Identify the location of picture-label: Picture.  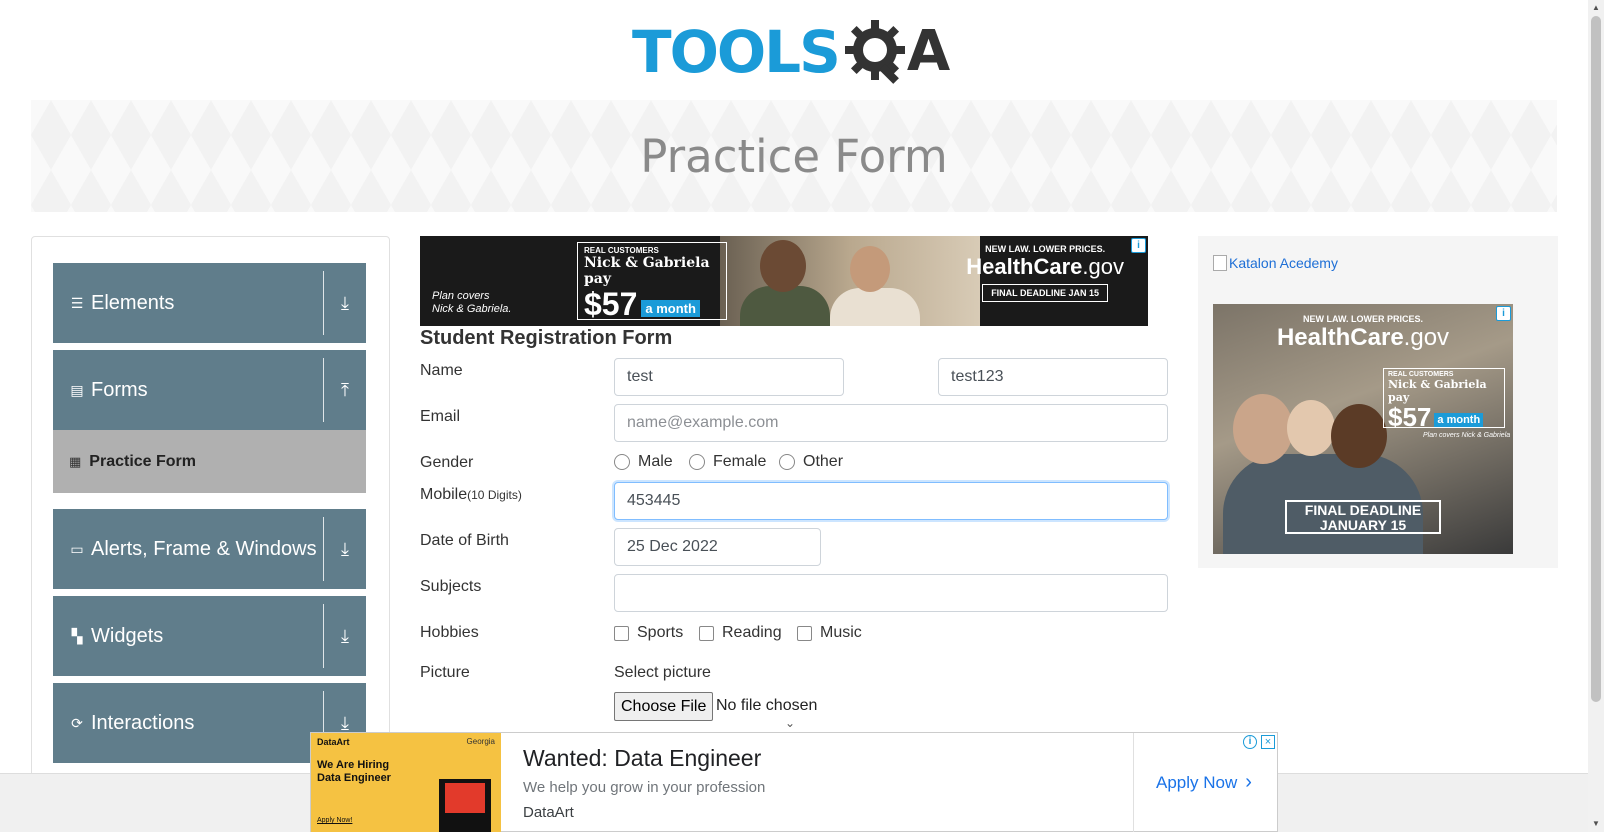
(445, 672).